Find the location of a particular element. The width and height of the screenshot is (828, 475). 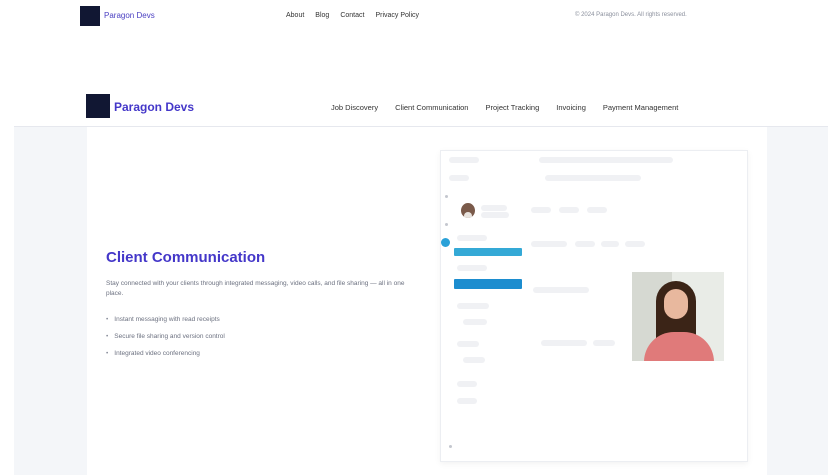

active-status-icon is located at coordinates (445, 242).